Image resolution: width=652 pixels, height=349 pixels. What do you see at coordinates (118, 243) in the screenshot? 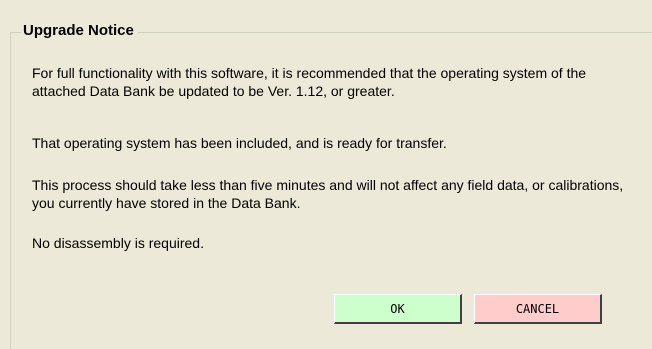
I see `message-paragraph-4: No disassembly is required.` at bounding box center [118, 243].